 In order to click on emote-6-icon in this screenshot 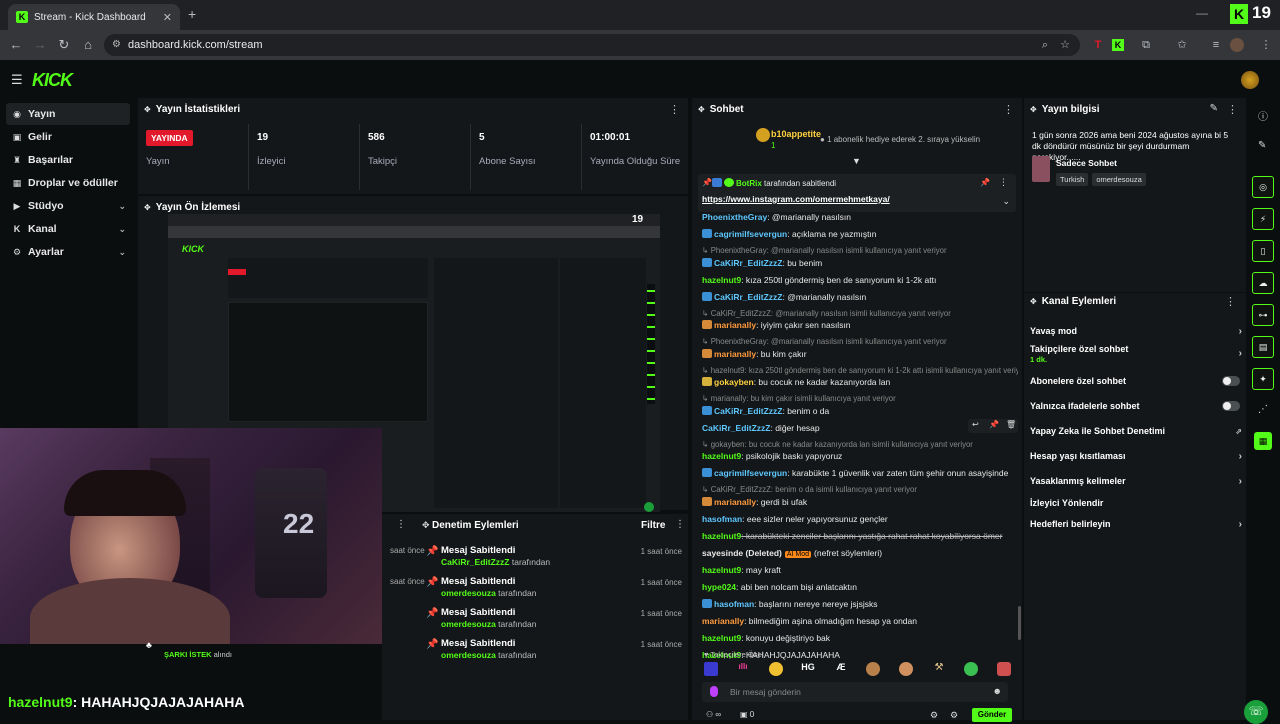, I will do `click(873, 669)`.